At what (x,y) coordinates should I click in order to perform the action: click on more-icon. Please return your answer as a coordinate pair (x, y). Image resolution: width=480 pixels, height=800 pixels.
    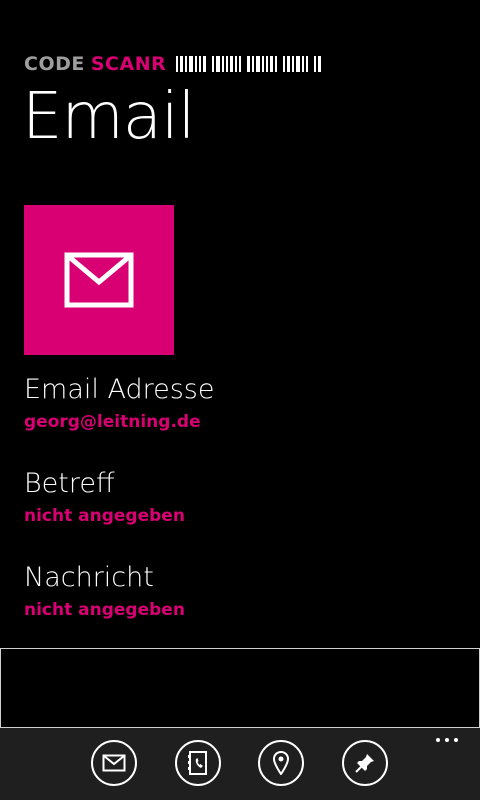
    Looking at the image, I should click on (447, 740).